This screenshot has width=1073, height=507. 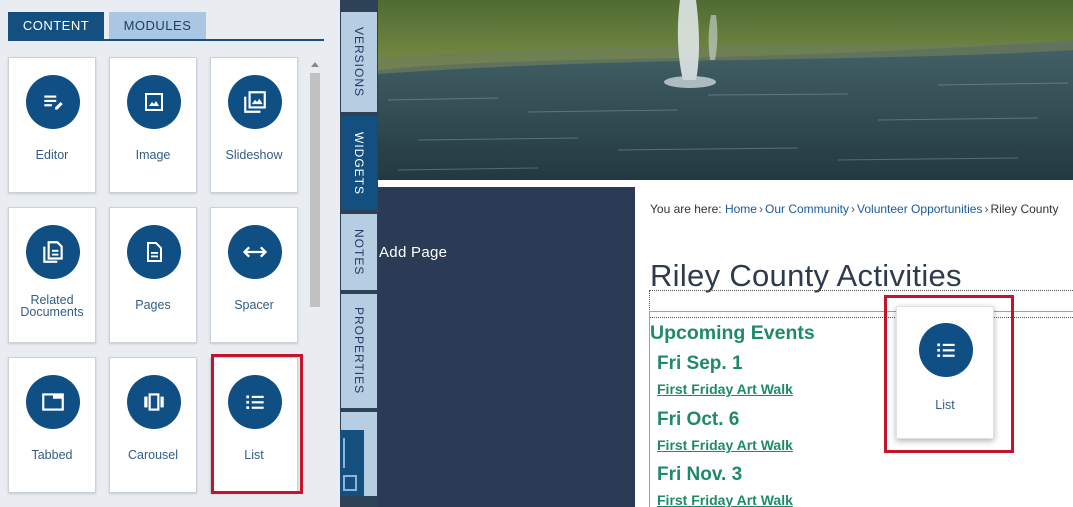 I want to click on event-date: Fri Oct. 6, so click(x=698, y=419).